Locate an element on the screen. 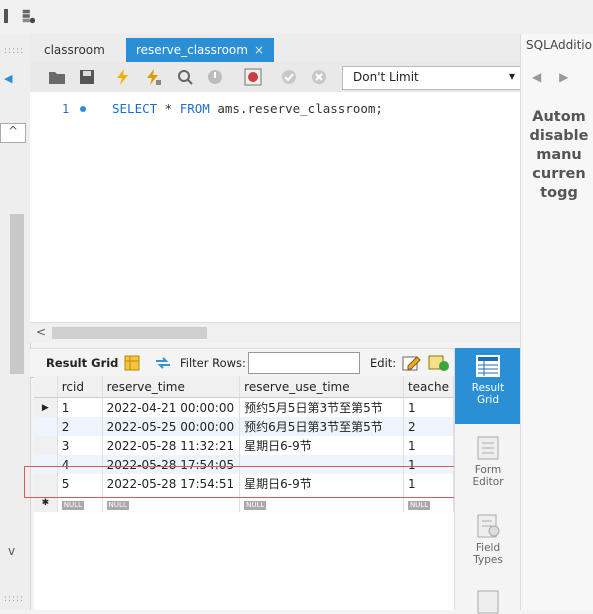  panel-toggle-icon is located at coordinates (10, 16).